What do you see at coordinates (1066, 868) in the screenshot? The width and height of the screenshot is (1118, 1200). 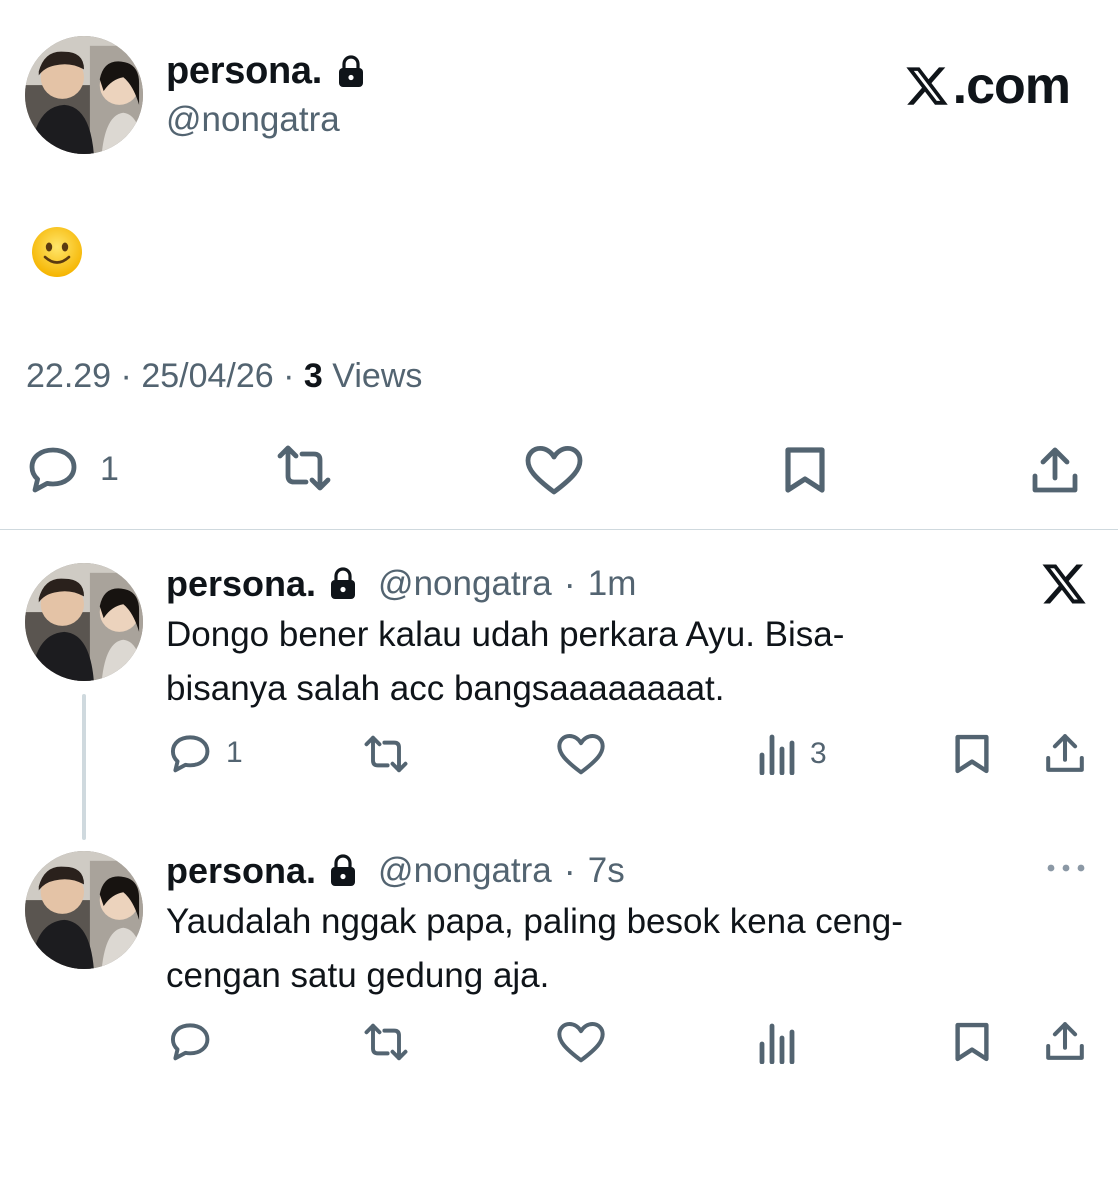 I see `more-options-icon` at bounding box center [1066, 868].